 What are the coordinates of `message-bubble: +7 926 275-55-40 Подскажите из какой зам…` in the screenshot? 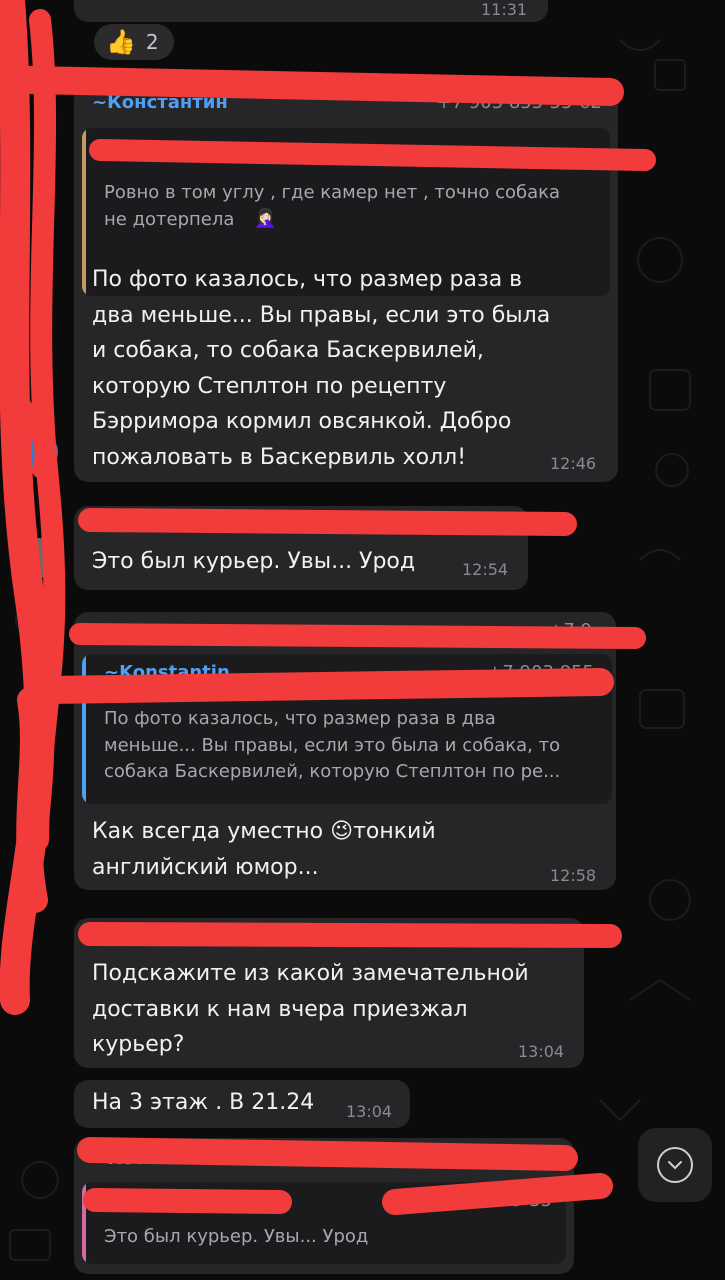 It's located at (329, 993).